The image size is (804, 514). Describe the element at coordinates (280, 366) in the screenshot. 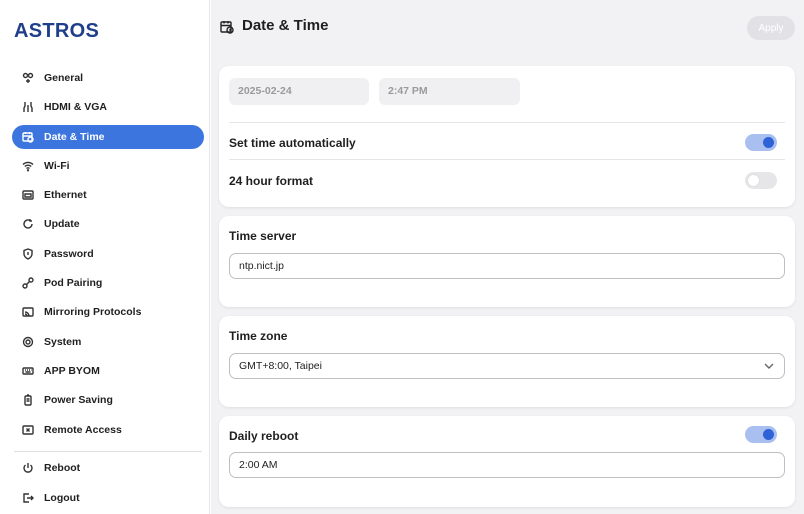

I see `time-zone-value: GMT+8:00, Taipei` at that location.